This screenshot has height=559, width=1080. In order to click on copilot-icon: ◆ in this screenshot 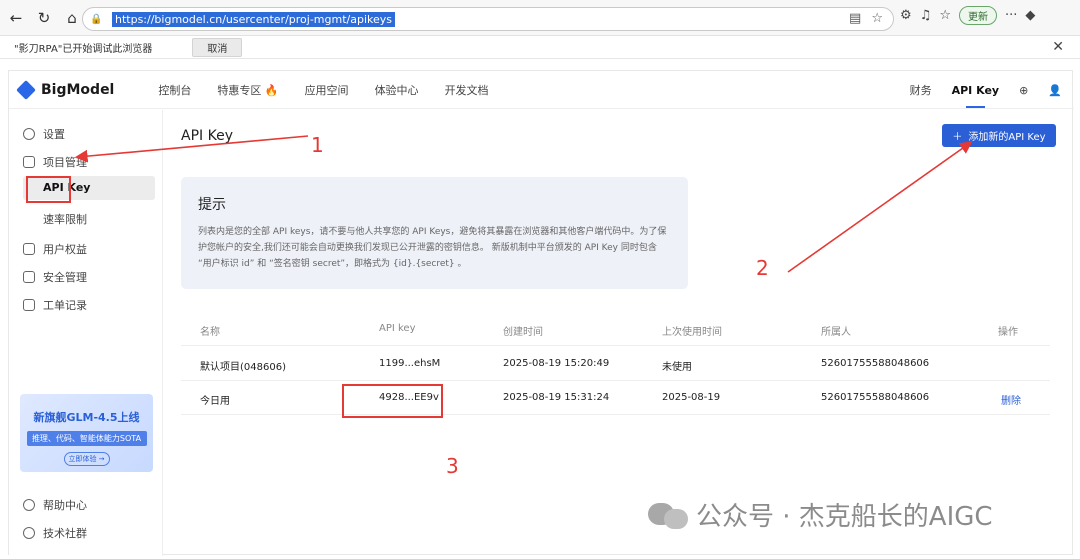, I will do `click(1030, 15)`.